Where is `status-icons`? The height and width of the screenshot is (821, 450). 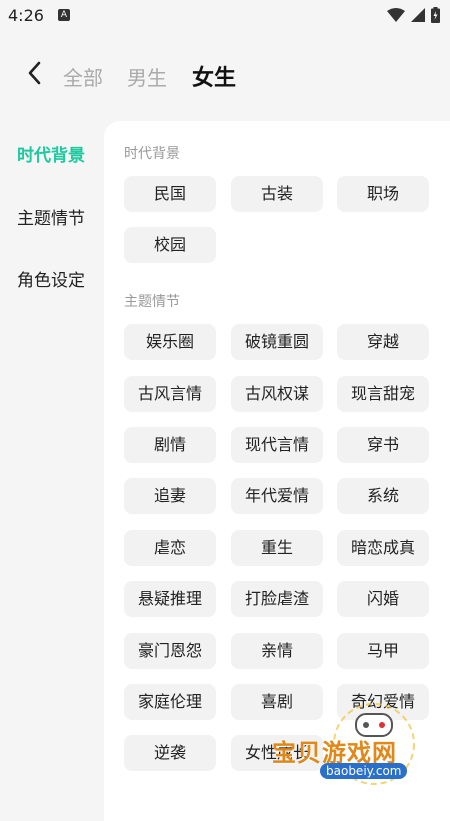 status-icons is located at coordinates (413, 15).